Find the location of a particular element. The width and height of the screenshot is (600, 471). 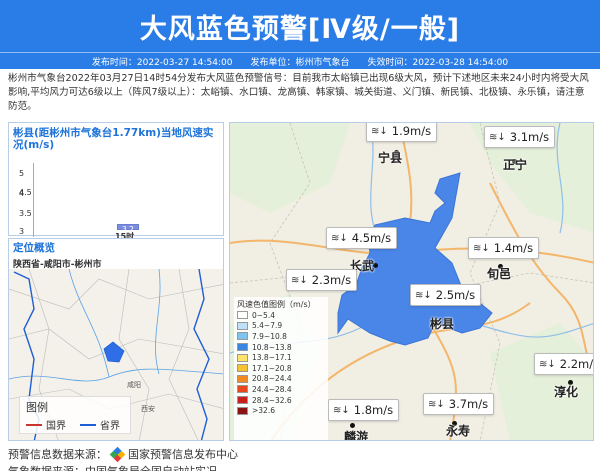

wind-color-legend-row: >32.6 is located at coordinates (281, 410).